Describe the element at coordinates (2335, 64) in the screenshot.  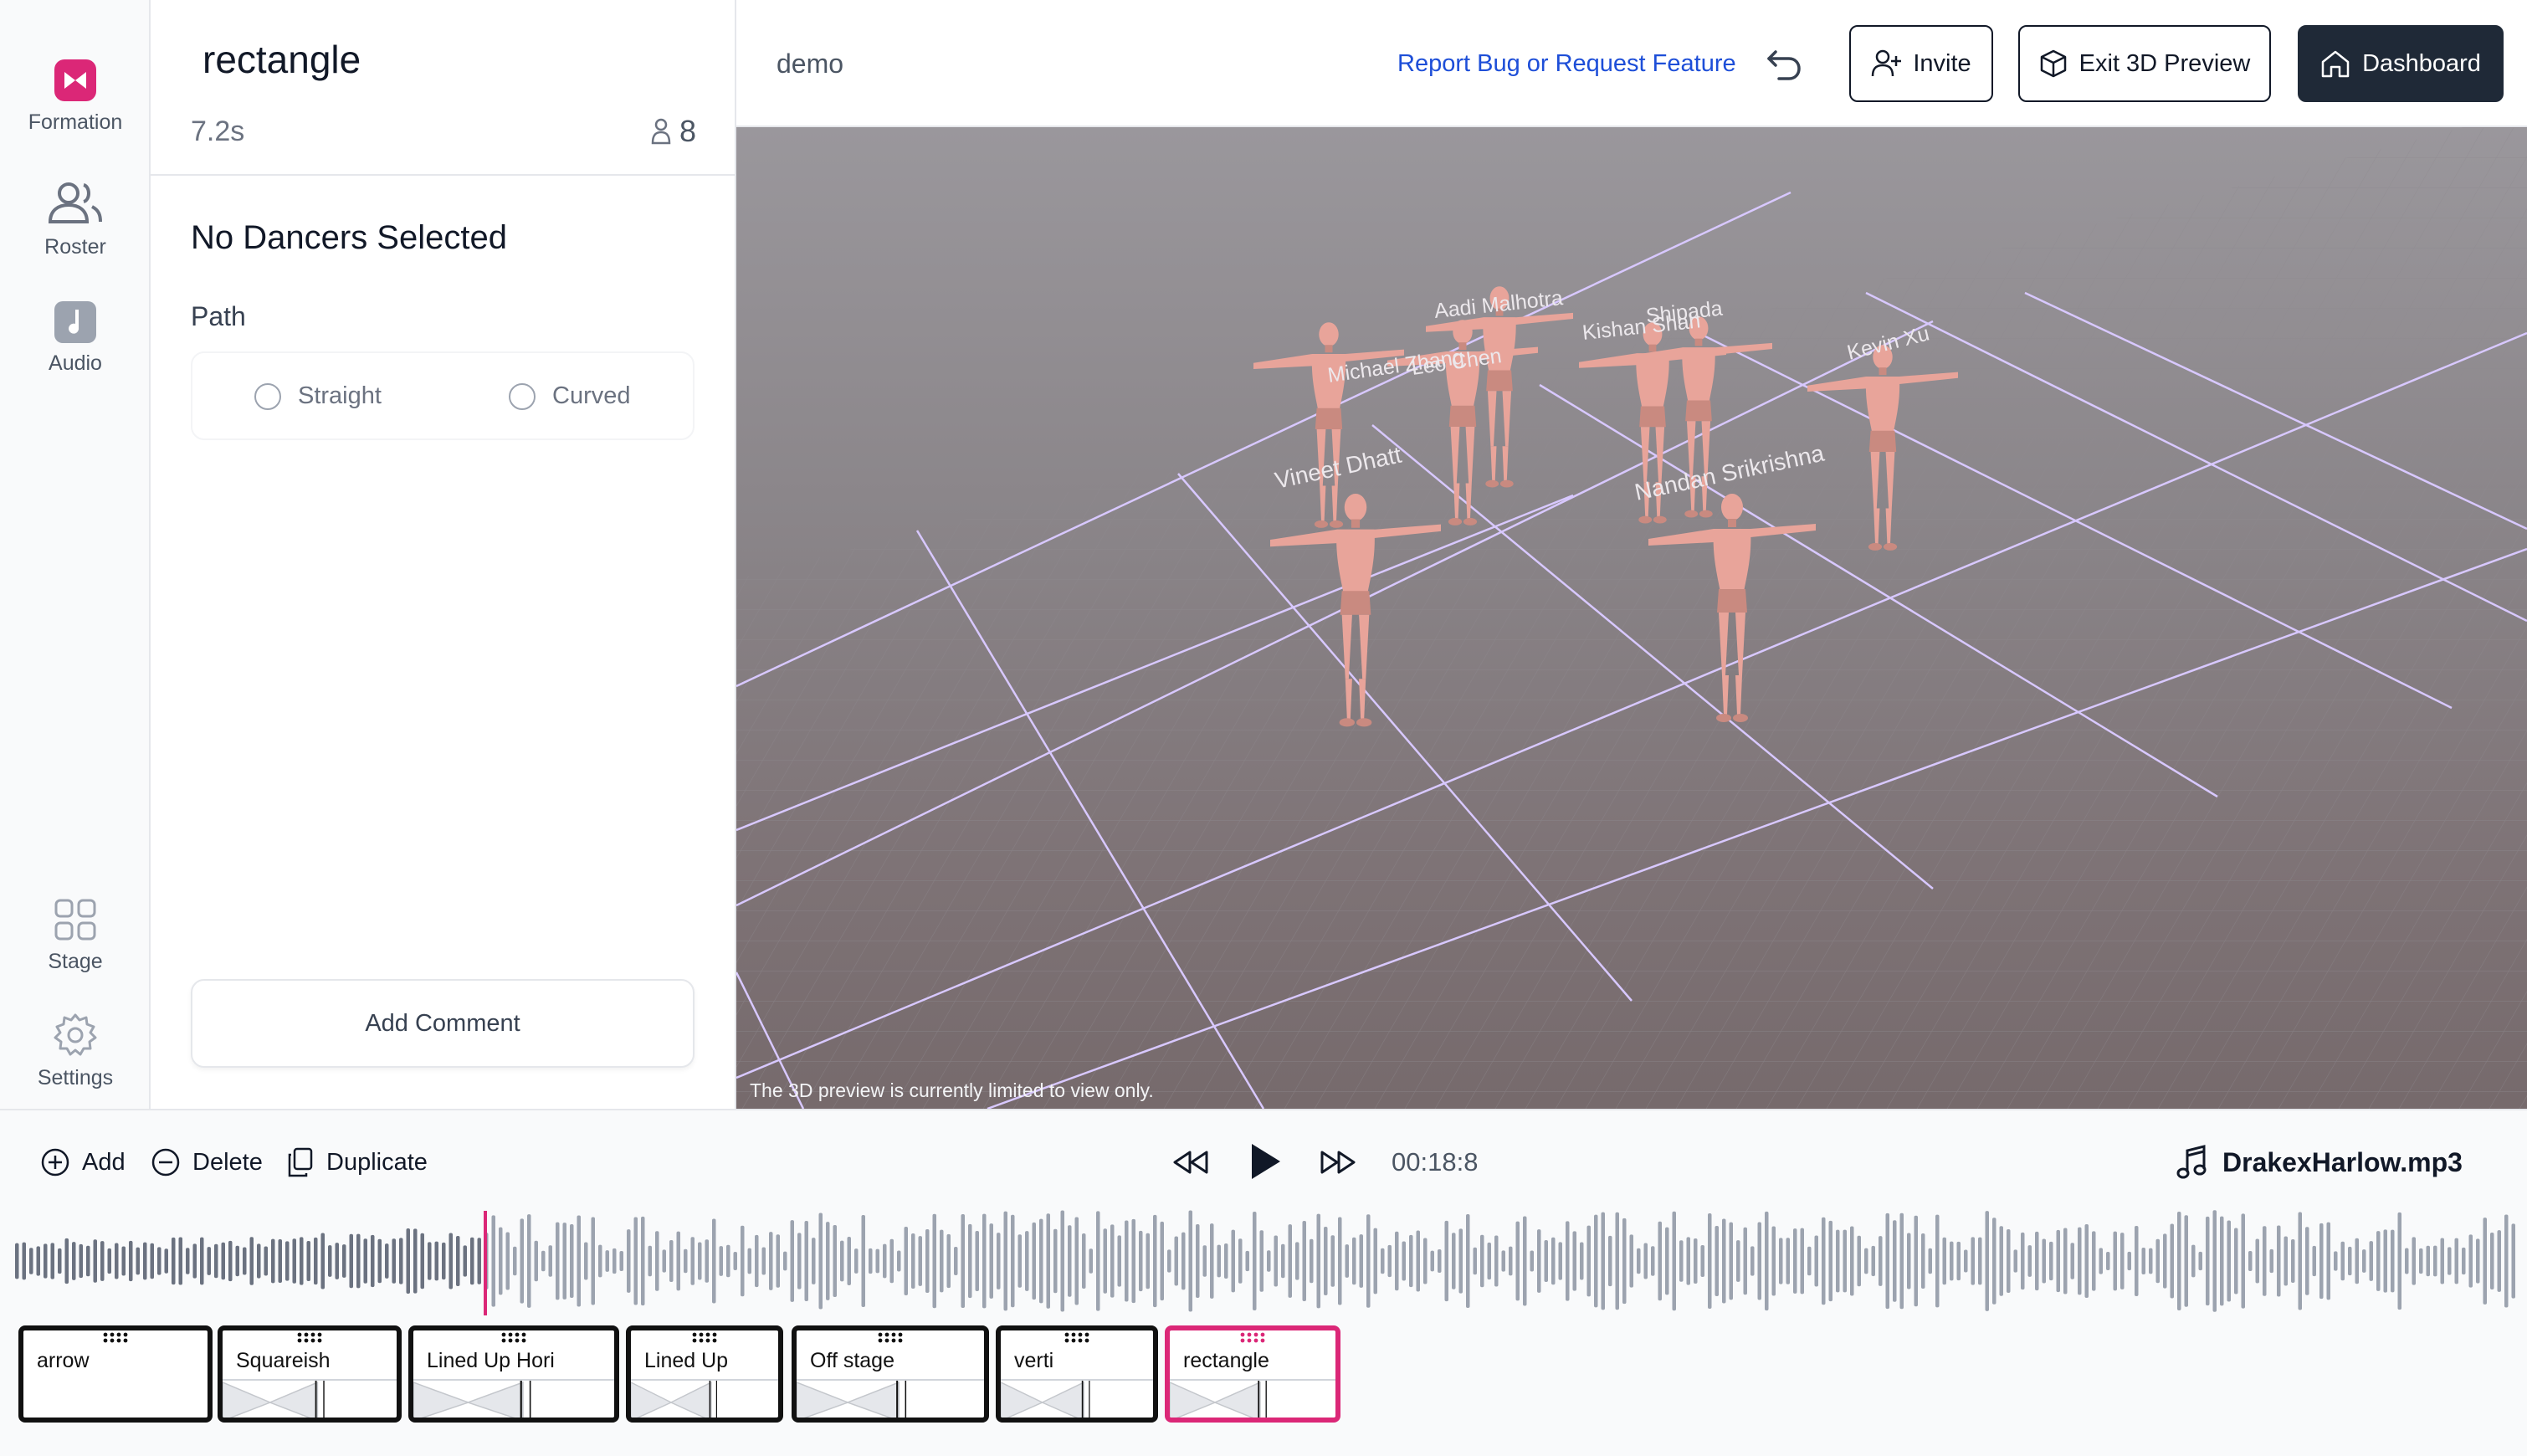
I see `home-icon` at that location.